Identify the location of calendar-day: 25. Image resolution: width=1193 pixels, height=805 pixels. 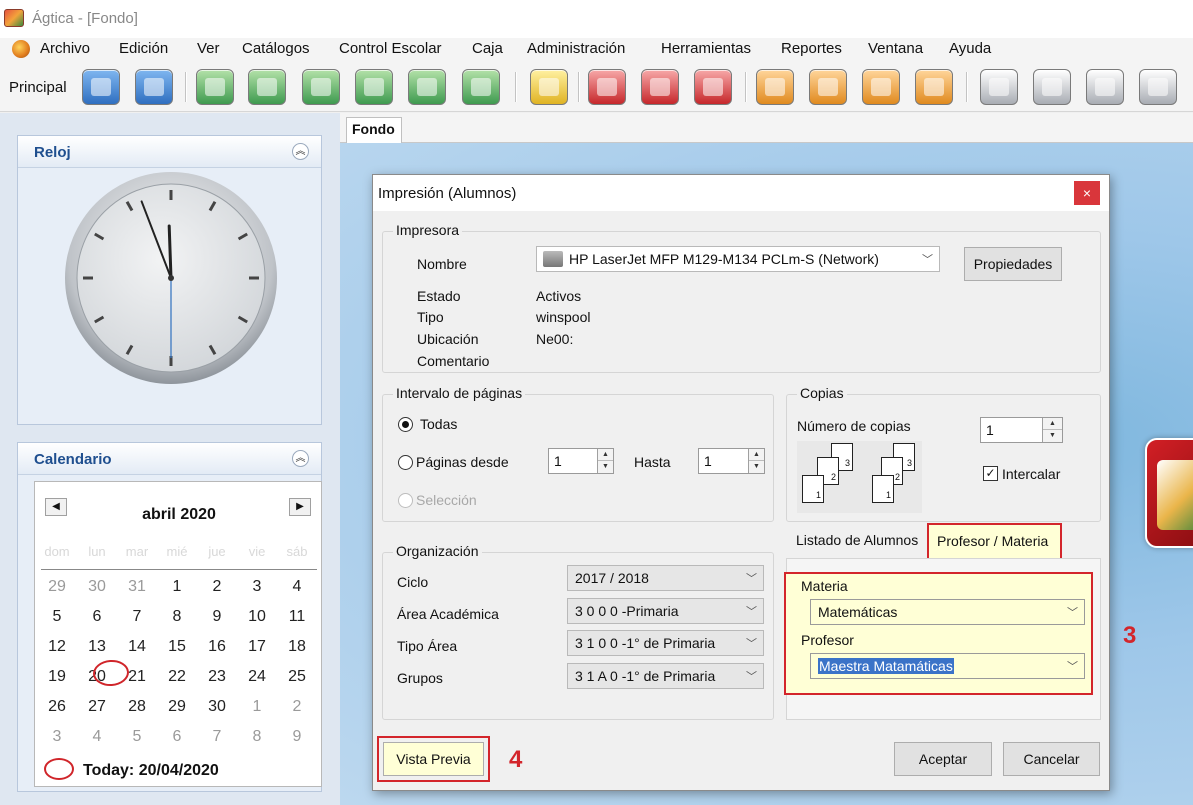
(297, 677).